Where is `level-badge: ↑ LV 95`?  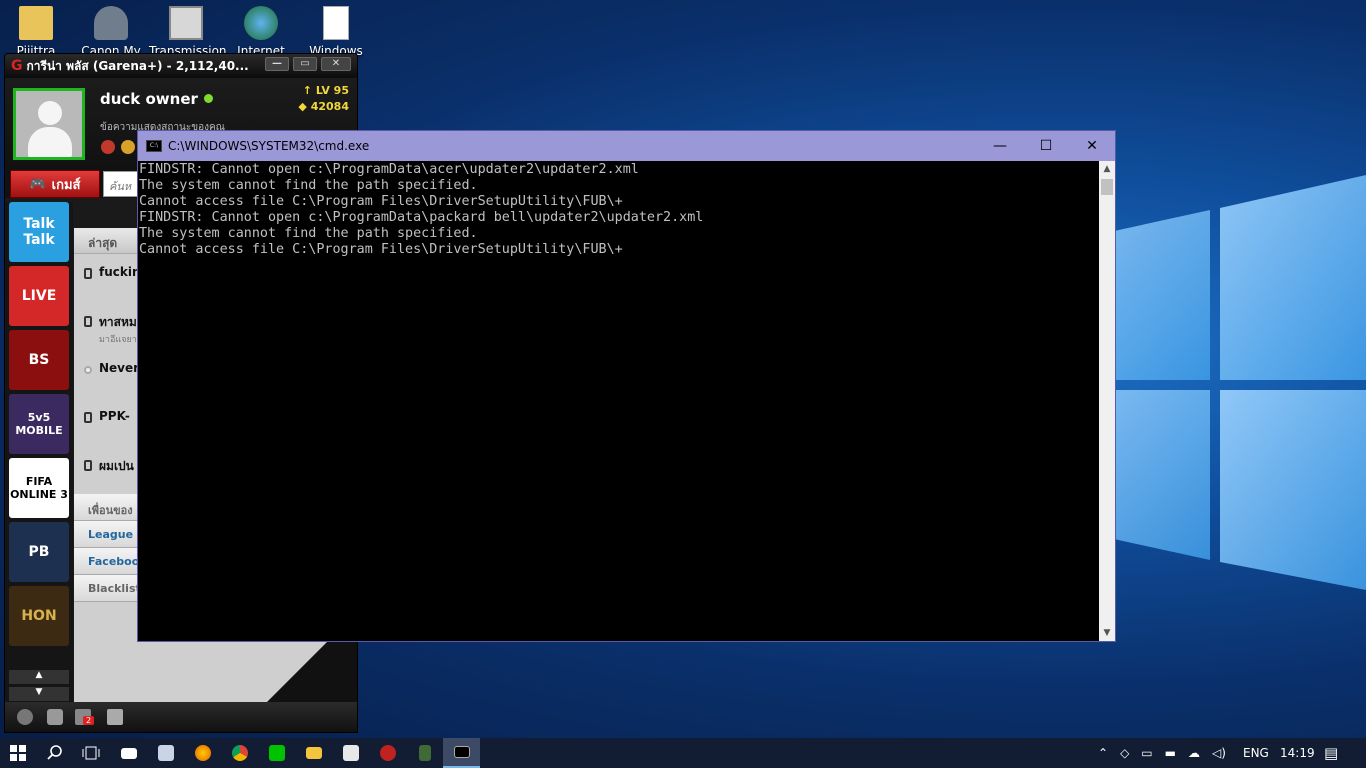 level-badge: ↑ LV 95 is located at coordinates (325, 90).